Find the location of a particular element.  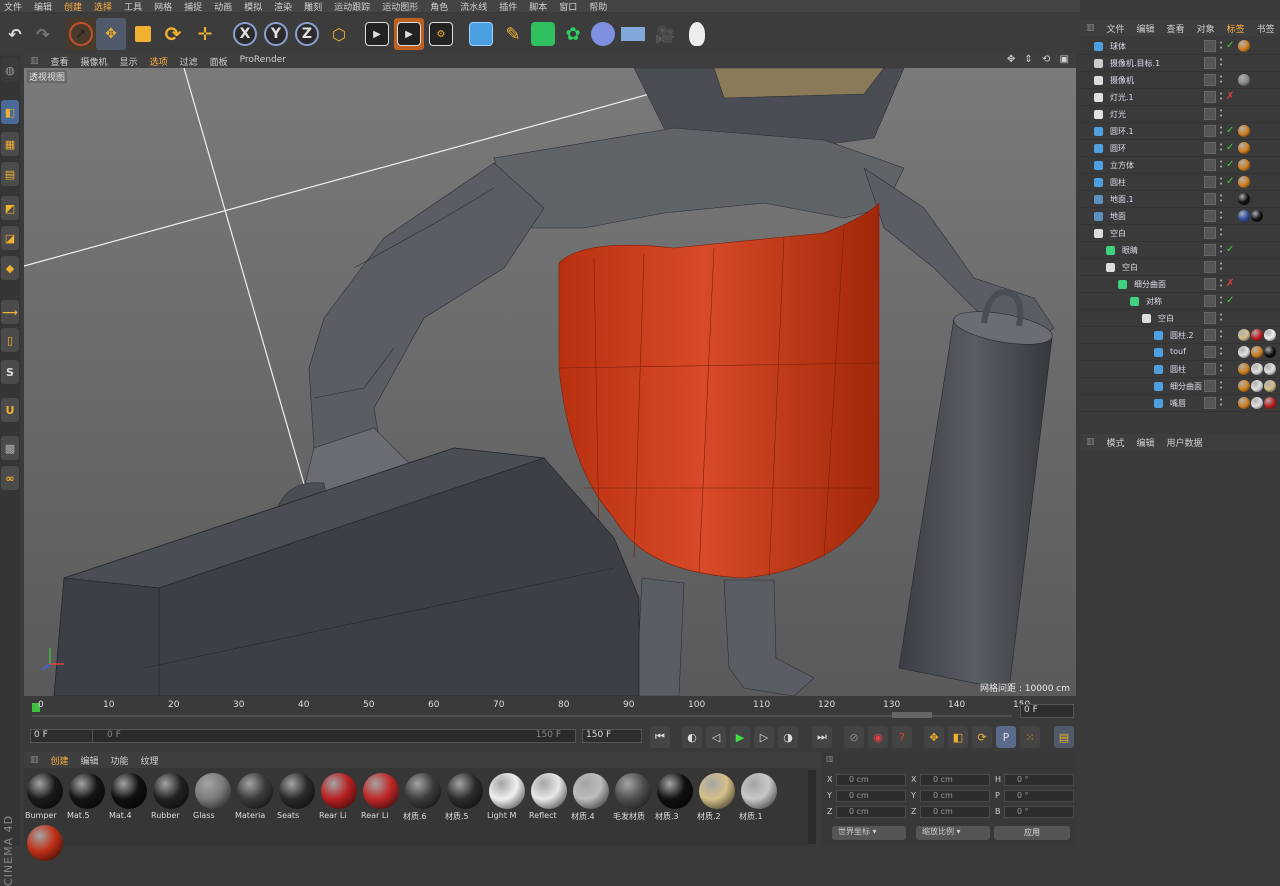

add-light-button is located at coordinates (697, 34).